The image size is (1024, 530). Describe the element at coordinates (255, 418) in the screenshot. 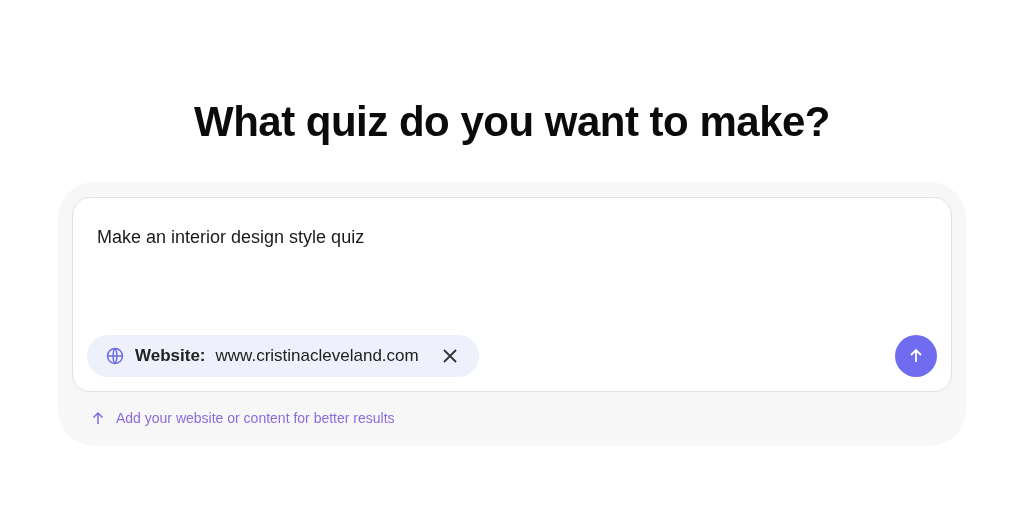

I see `hint-text: Add your website or content for better results` at that location.